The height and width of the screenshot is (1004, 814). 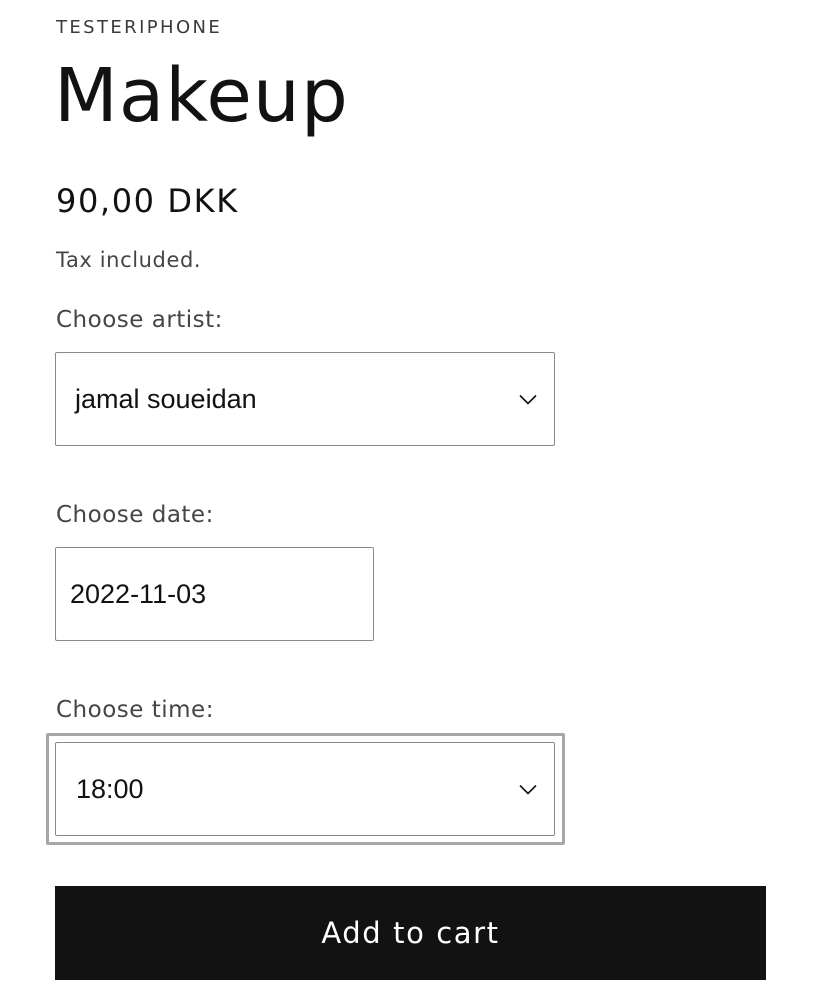 I want to click on date-input-value: 2022-11-03, so click(x=138, y=593).